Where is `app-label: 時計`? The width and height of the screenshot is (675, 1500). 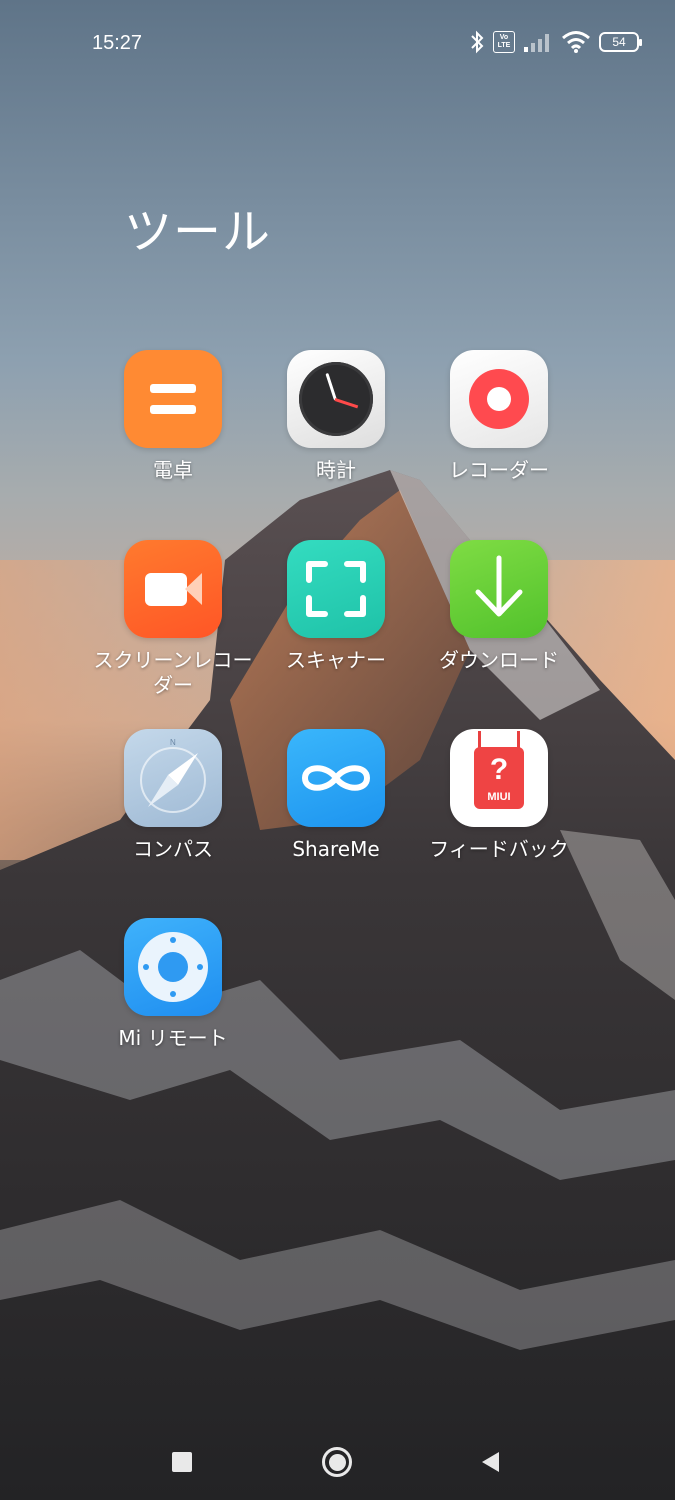
app-label: 時計 is located at coordinates (336, 470).